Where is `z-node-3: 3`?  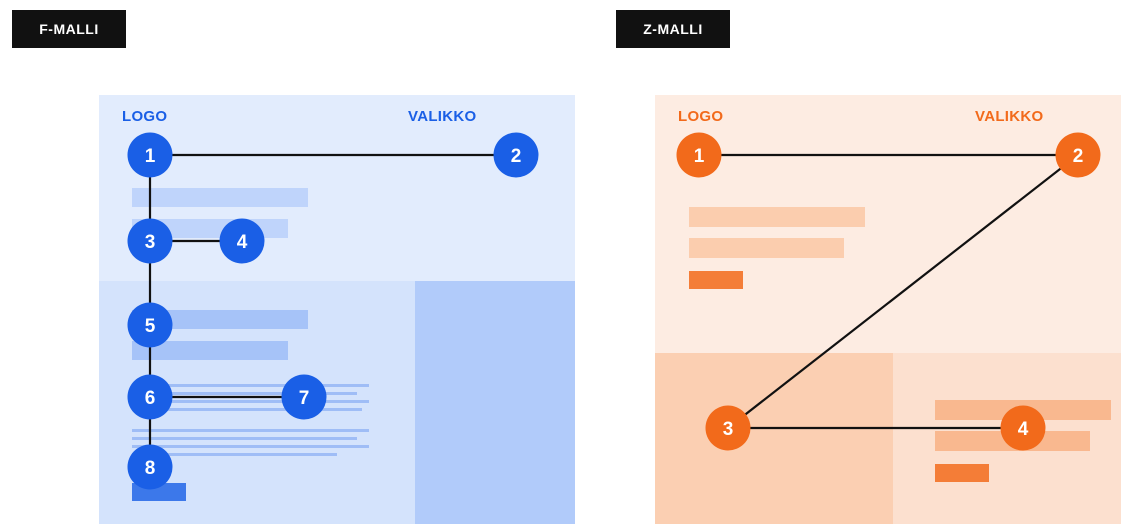 z-node-3: 3 is located at coordinates (728, 428).